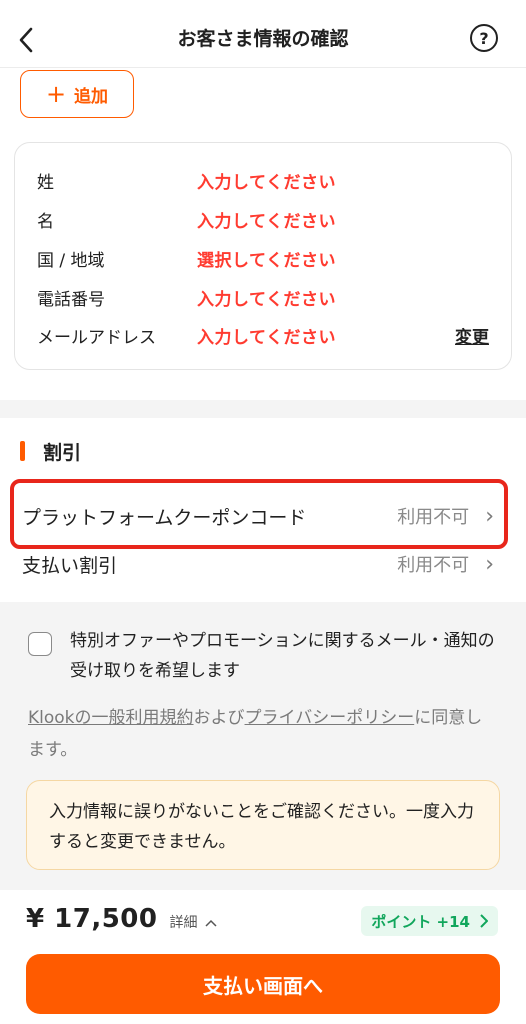 This screenshot has width=526, height=1024. I want to click on field-value: 選択してください, so click(266, 260).